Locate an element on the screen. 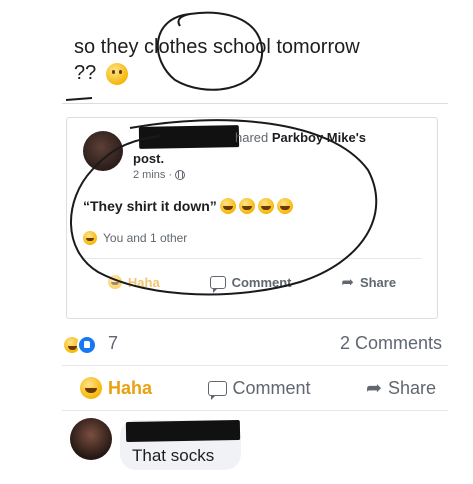  share-button: ➦ Share is located at coordinates (401, 388).